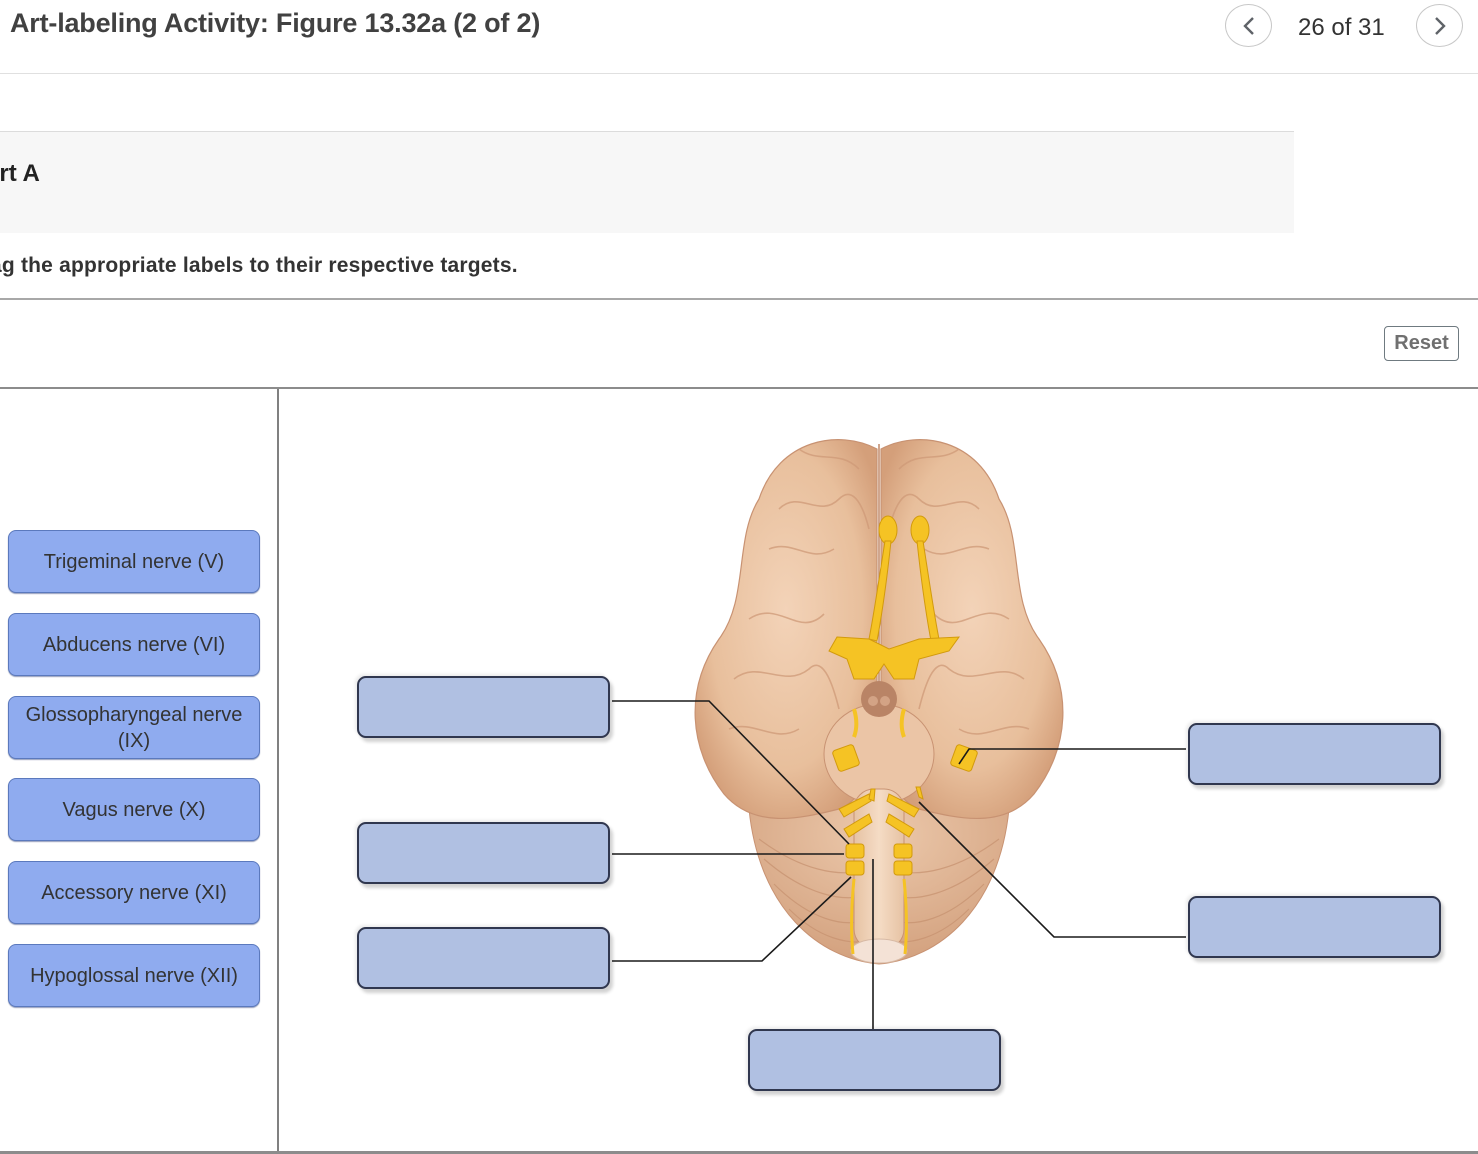  I want to click on drop-target-left-top, so click(483, 707).